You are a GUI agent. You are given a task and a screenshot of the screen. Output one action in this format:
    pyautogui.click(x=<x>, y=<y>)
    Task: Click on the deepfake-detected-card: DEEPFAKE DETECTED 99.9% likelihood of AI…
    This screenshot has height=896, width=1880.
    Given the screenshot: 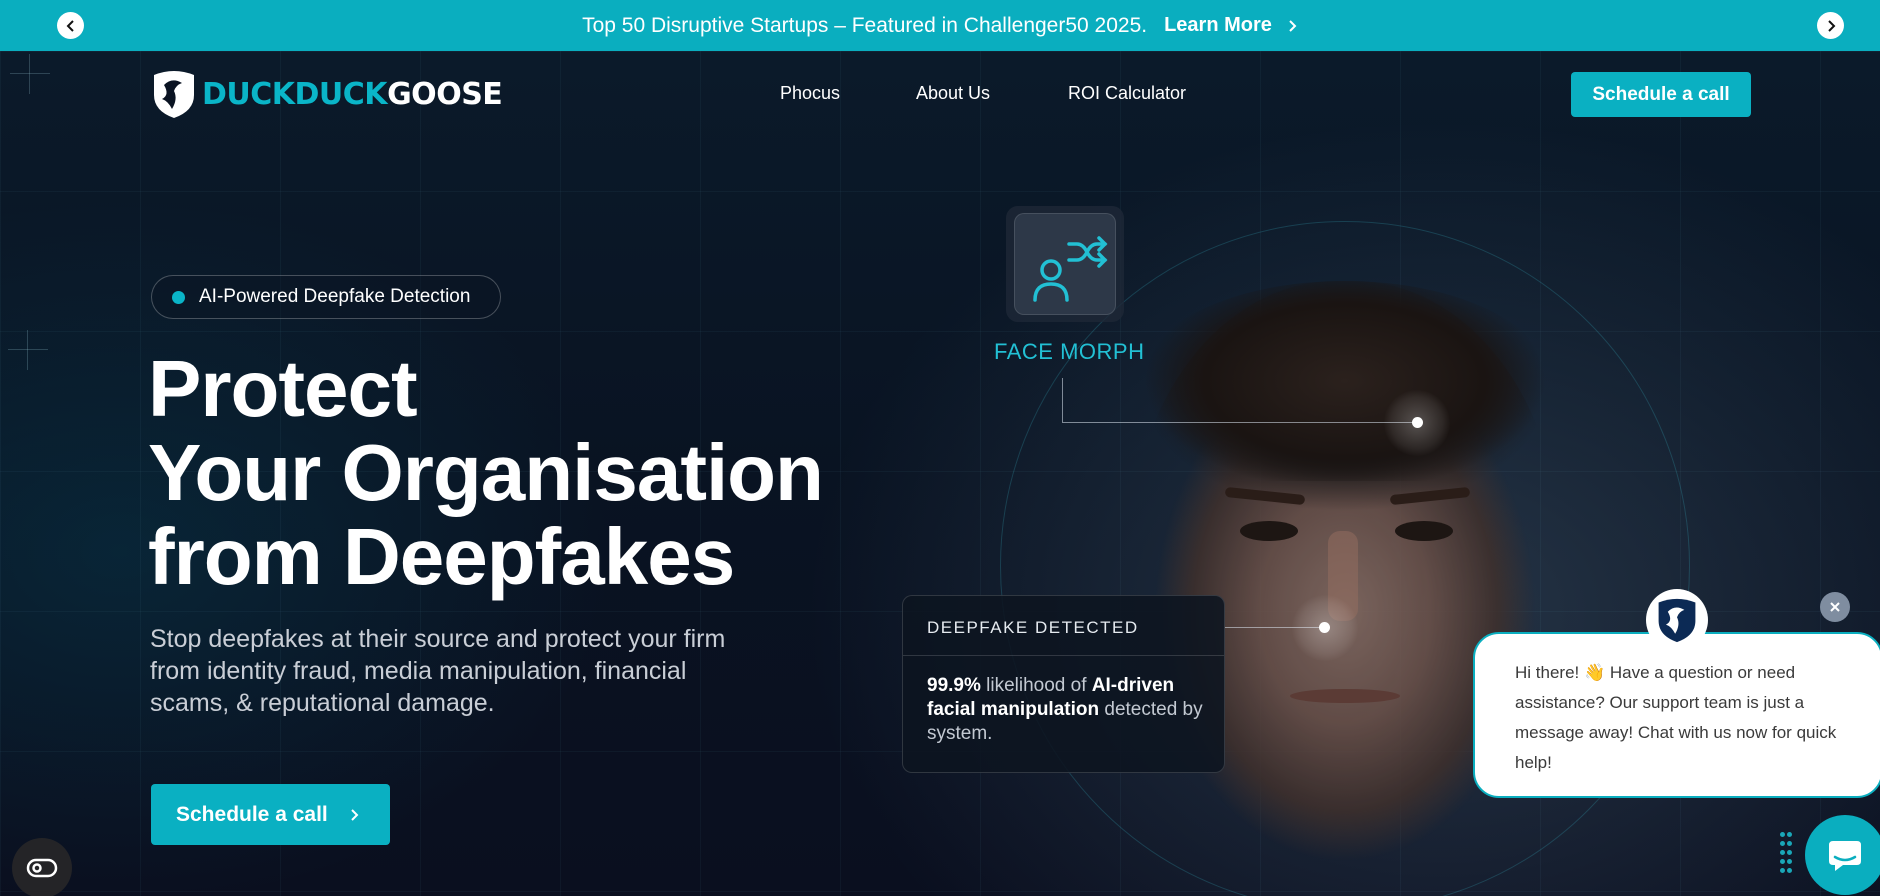 What is the action you would take?
    pyautogui.click(x=1063, y=684)
    